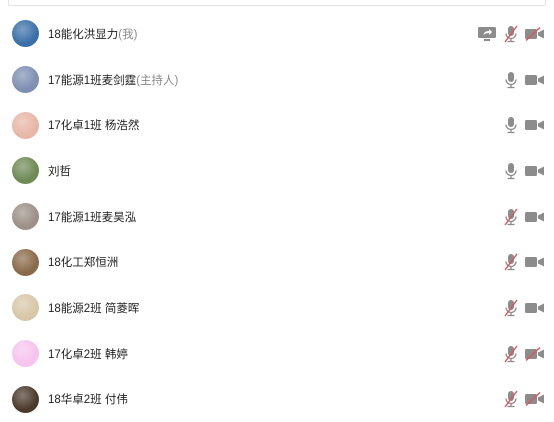  I want to click on participant-name-text: 17能源1班麦昊泓, so click(92, 218).